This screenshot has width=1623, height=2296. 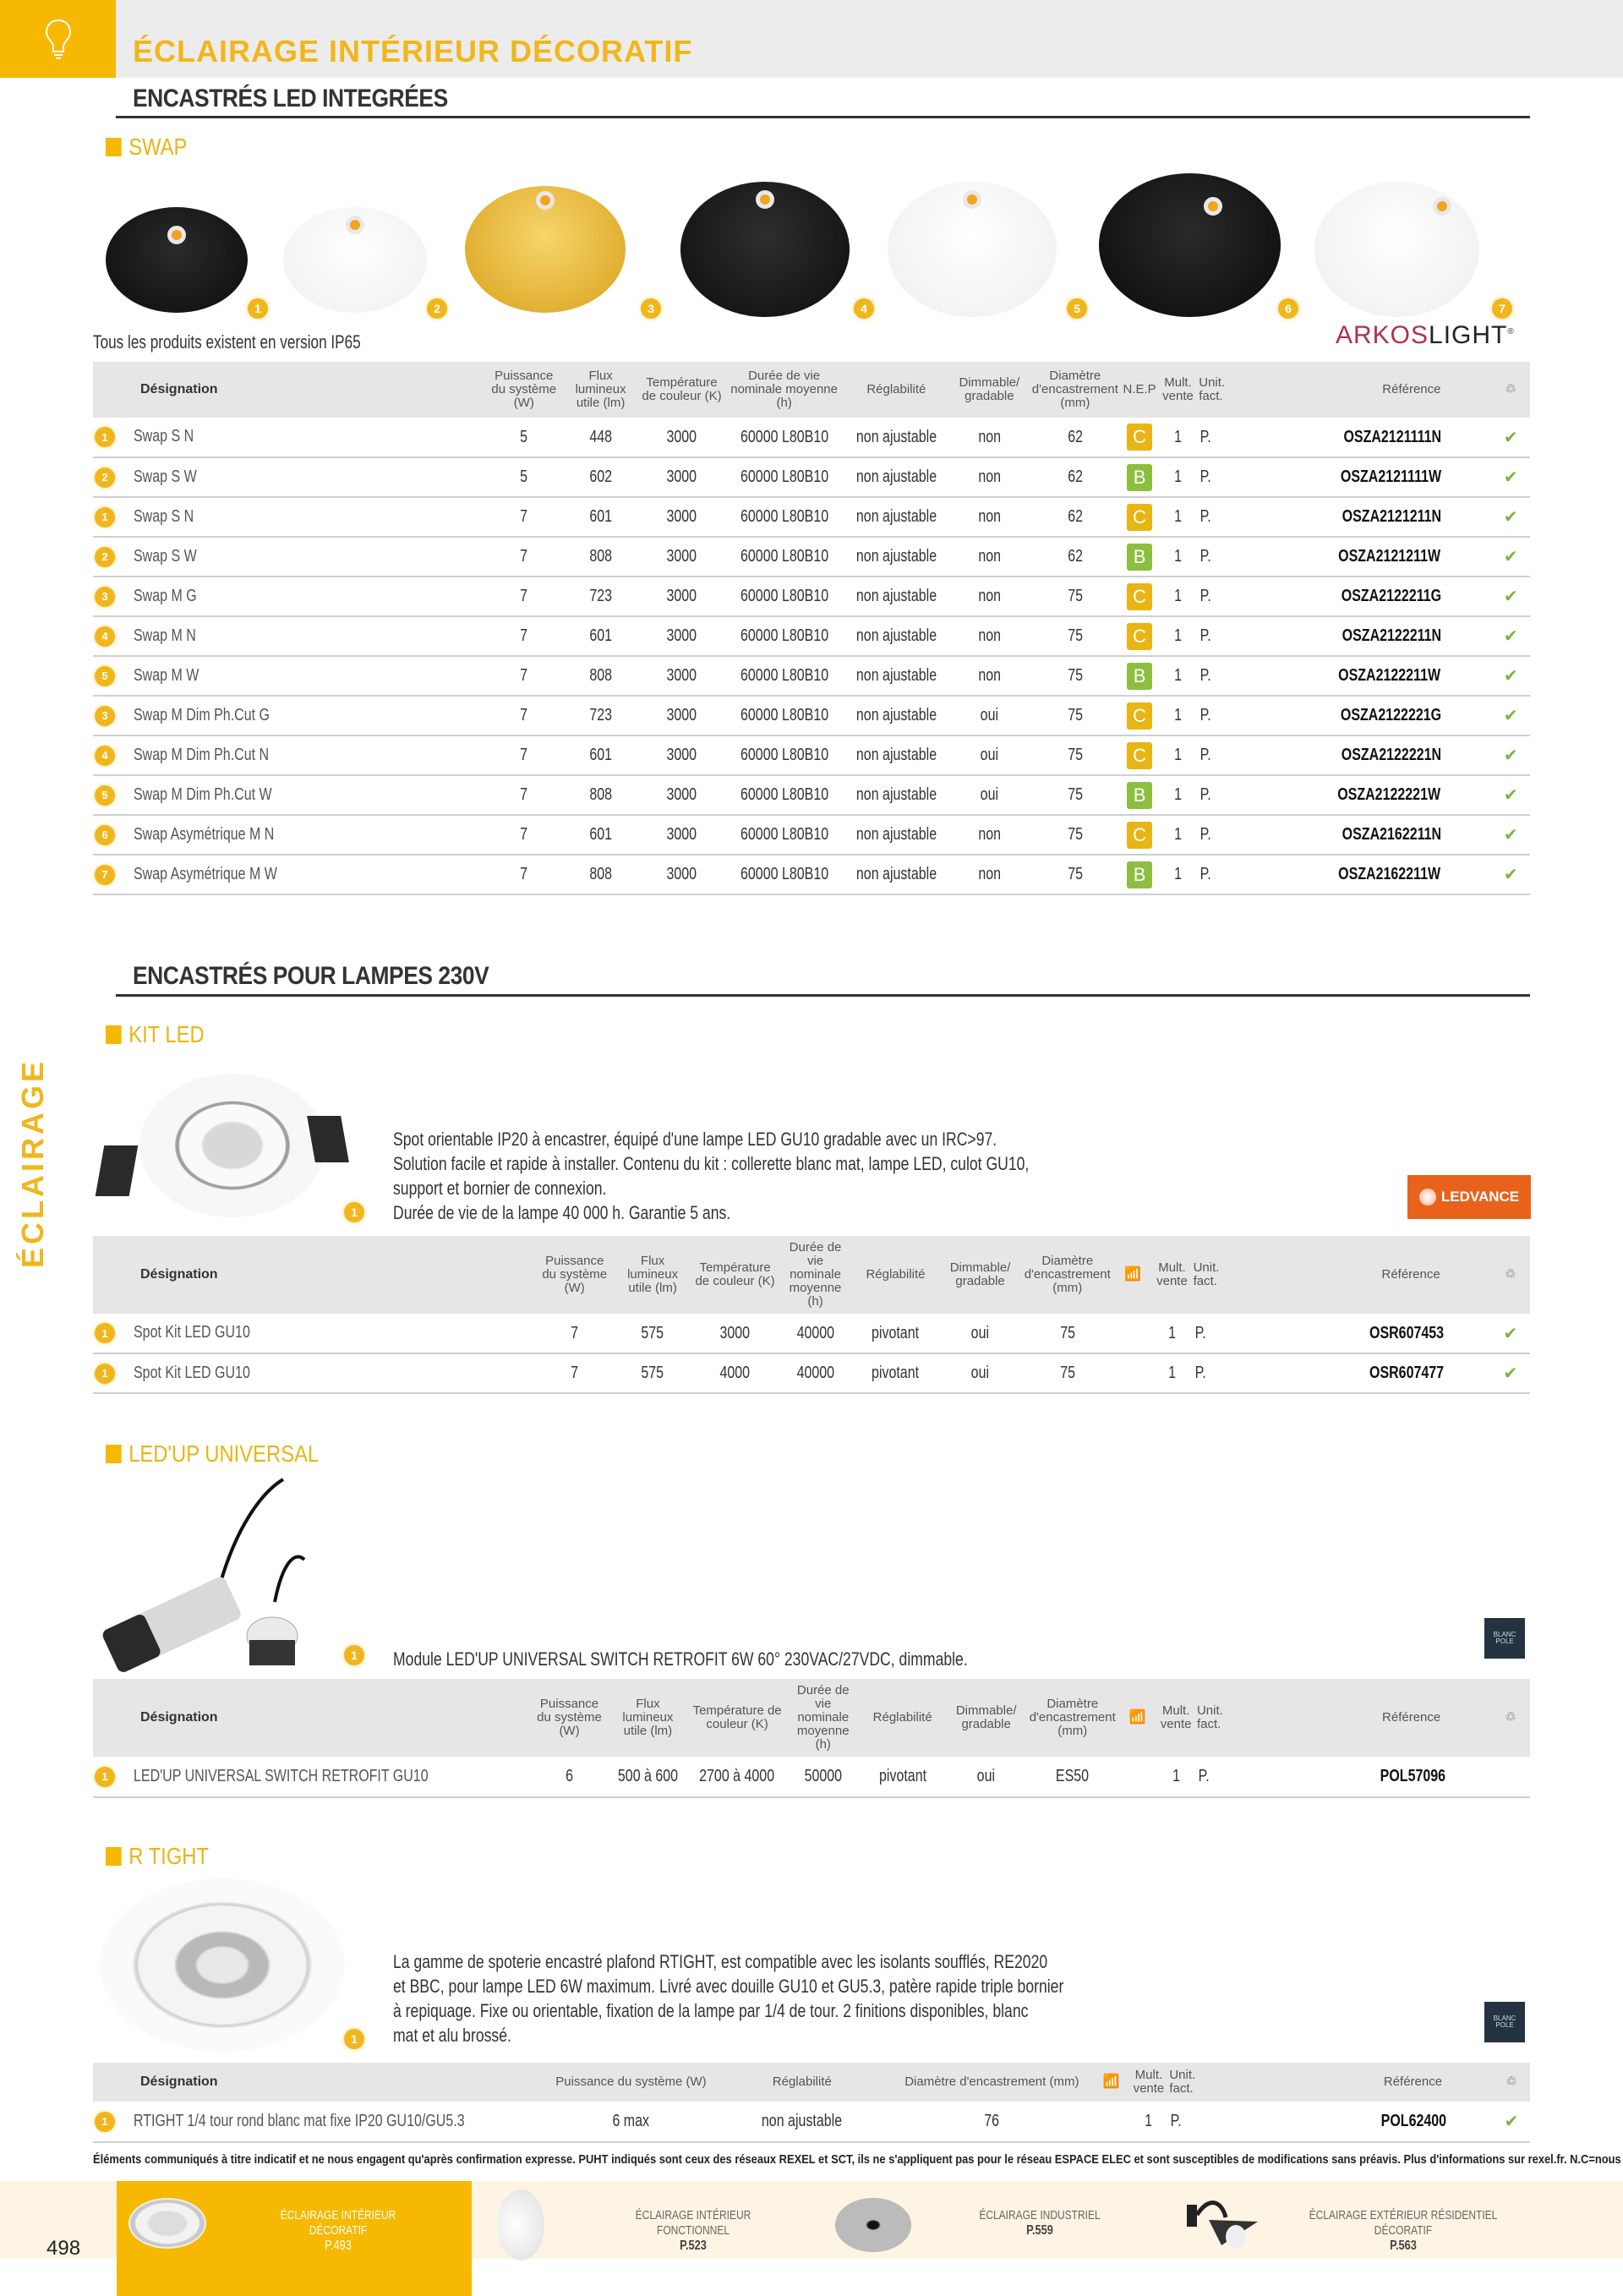 I want to click on col-life: Durée de vie nominale moyenne (h), so click(x=823, y=1718).